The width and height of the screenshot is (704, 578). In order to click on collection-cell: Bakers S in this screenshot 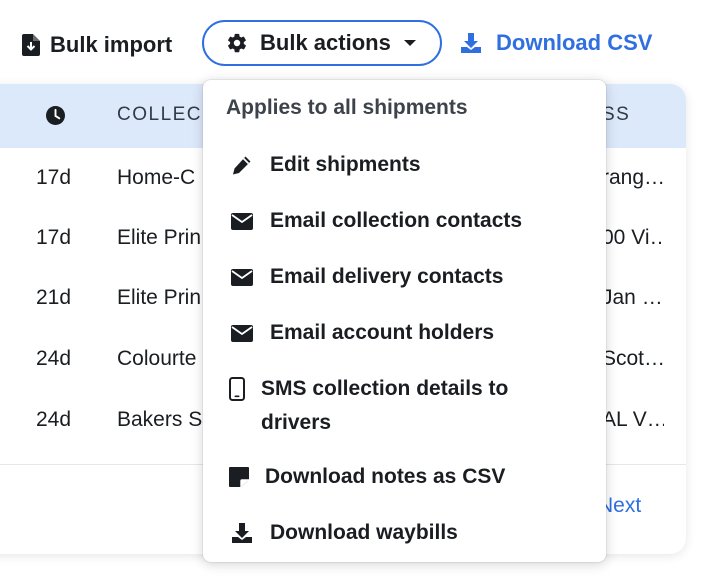, I will do `click(160, 419)`.